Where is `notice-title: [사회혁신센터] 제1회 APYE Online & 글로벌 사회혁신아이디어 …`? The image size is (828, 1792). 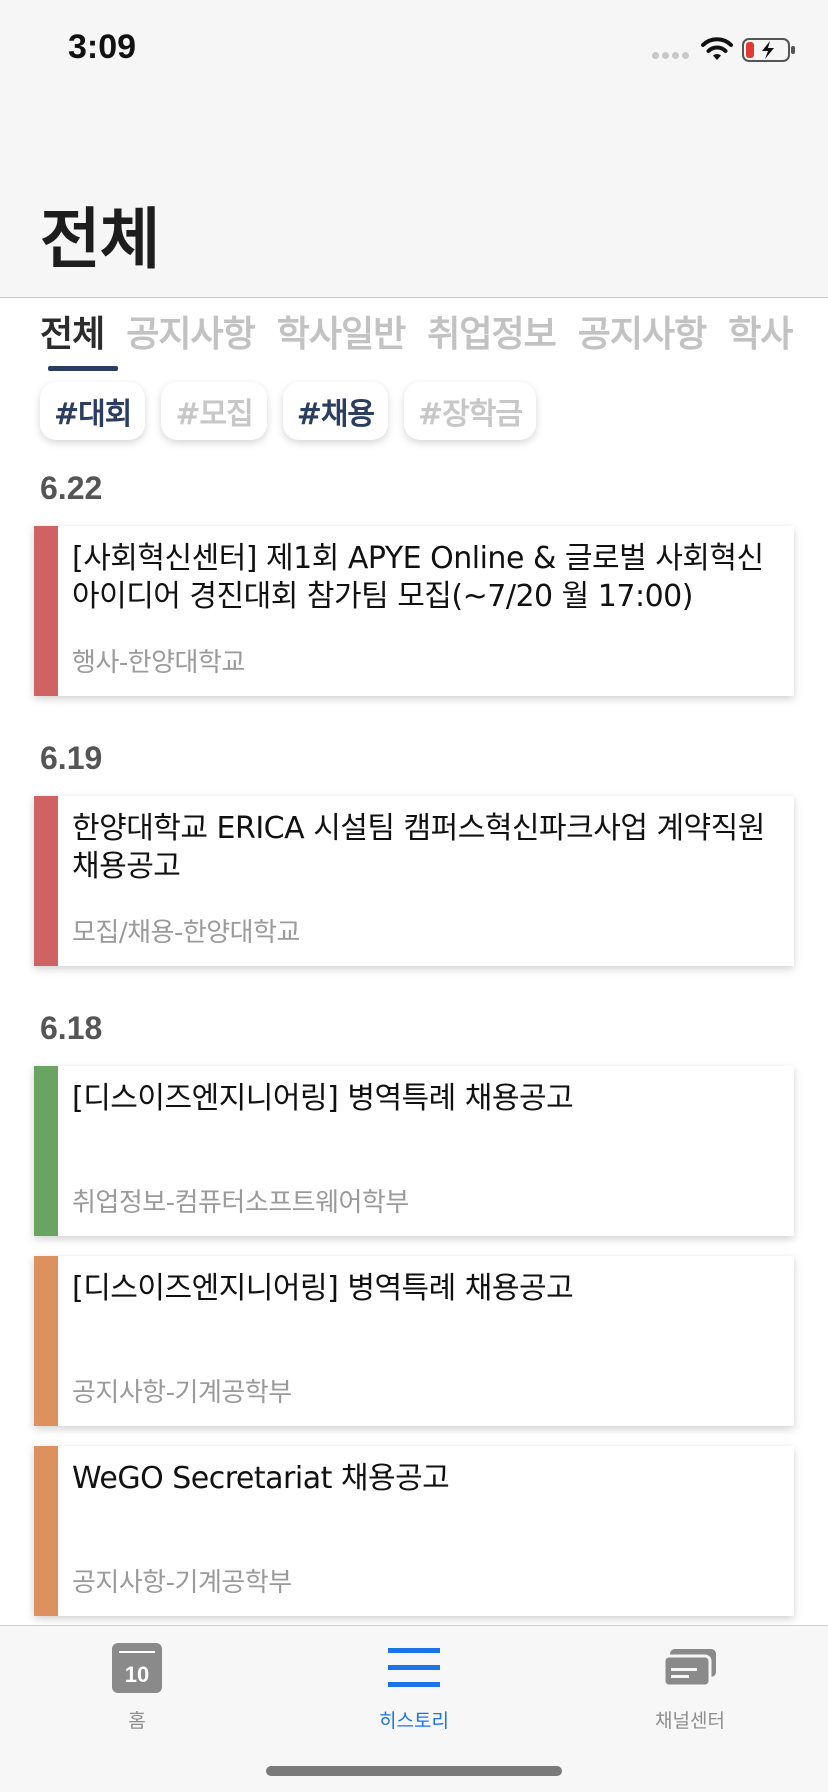 notice-title: [사회혁신센터] 제1회 APYE Online & 글로벌 사회혁신아이디어 … is located at coordinates (418, 577).